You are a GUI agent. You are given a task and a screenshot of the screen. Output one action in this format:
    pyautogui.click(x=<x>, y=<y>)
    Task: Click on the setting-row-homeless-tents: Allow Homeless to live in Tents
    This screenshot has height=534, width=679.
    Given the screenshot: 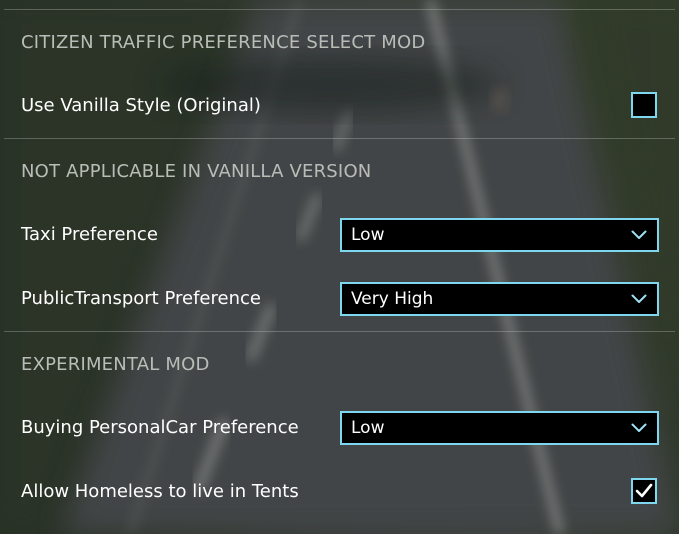 What is the action you would take?
    pyautogui.click(x=339, y=492)
    